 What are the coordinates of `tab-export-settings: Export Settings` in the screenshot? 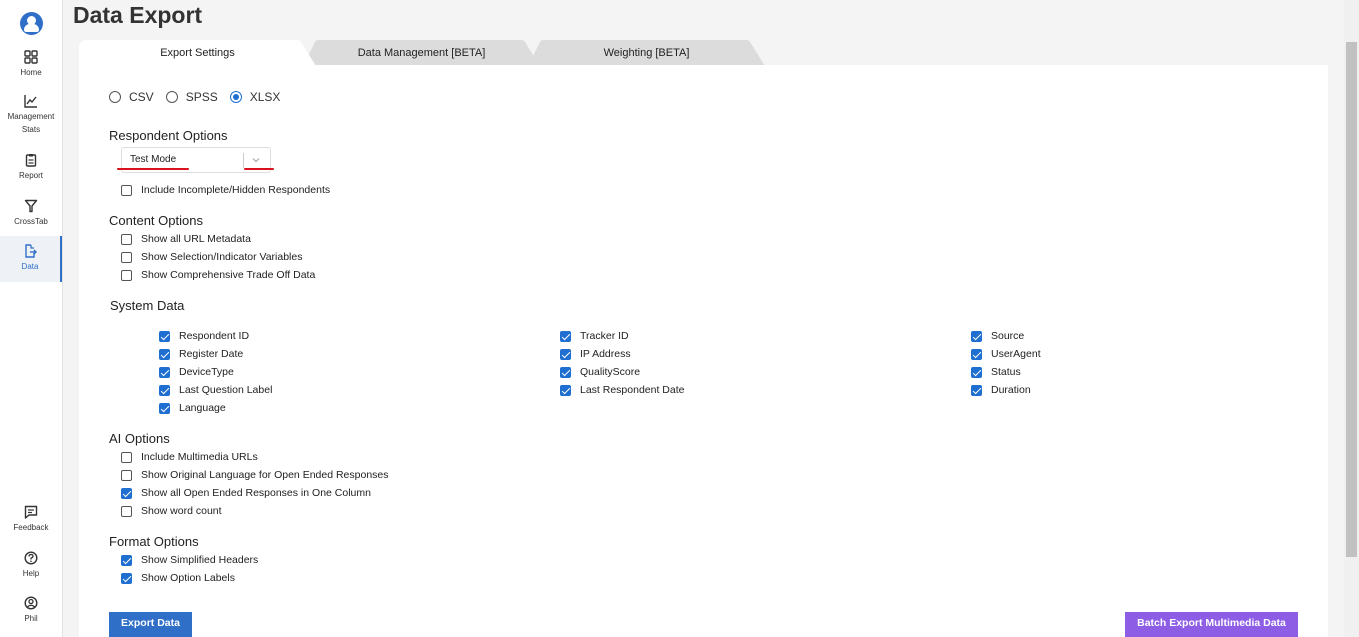 It's located at (197, 53).